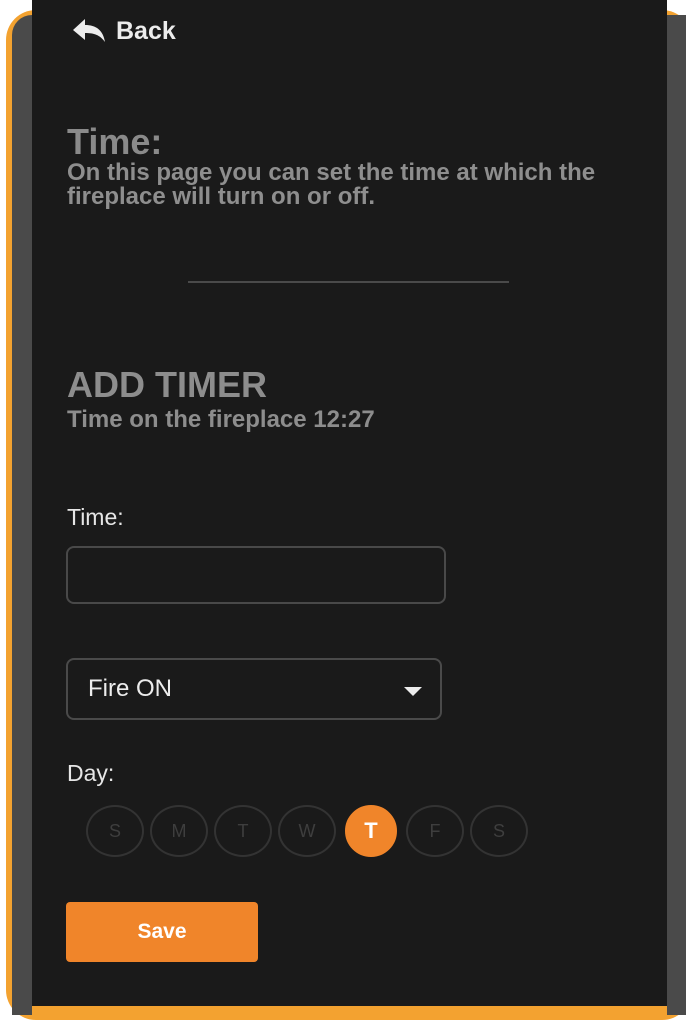  What do you see at coordinates (115, 141) in the screenshot?
I see `page-title: Time:` at bounding box center [115, 141].